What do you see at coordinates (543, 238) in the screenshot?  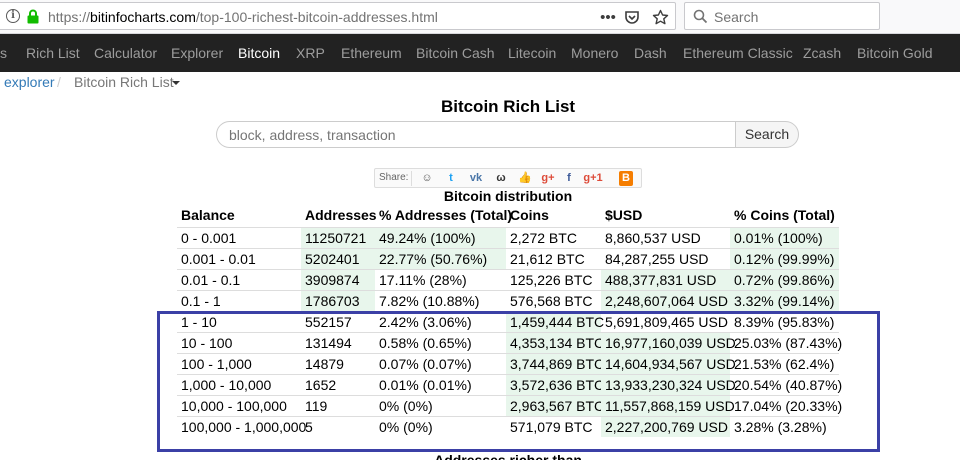 I see `cell-coins: 2,272 BTC` at bounding box center [543, 238].